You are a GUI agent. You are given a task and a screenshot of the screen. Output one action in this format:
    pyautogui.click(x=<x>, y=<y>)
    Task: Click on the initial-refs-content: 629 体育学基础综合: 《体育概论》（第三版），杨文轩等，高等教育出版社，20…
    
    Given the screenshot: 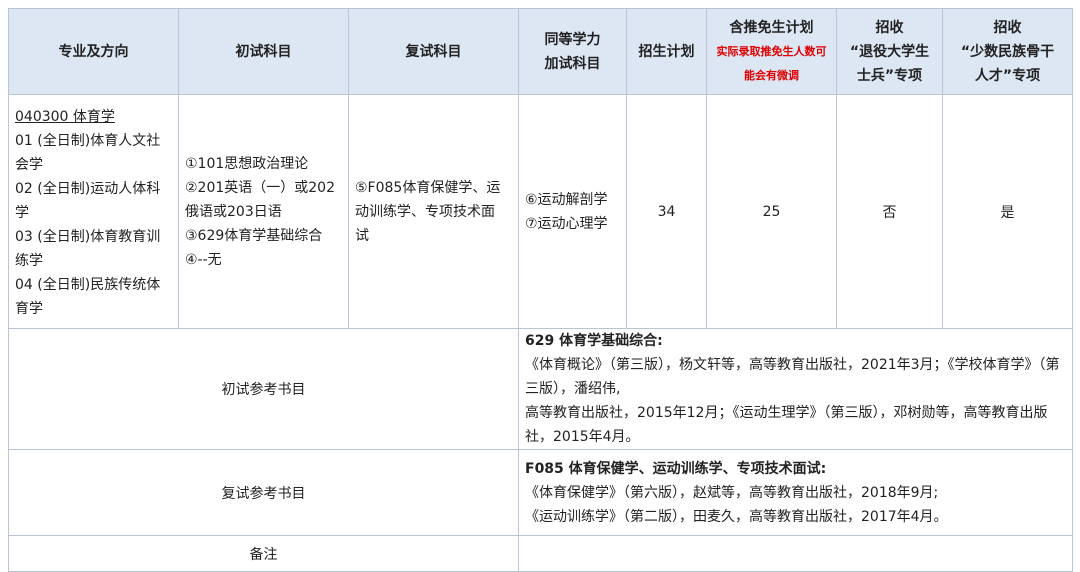 What is the action you would take?
    pyautogui.click(x=795, y=389)
    